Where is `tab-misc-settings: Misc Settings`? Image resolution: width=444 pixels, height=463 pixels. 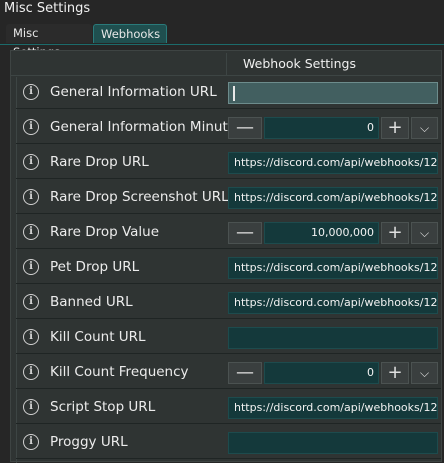
tab-misc-settings: Misc Settings is located at coordinates (49, 41).